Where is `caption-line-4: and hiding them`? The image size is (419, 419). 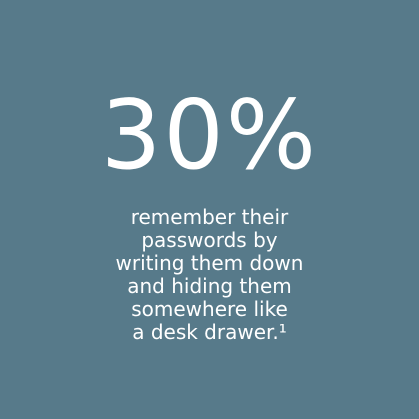
caption-line-4: and hiding them is located at coordinates (209, 286).